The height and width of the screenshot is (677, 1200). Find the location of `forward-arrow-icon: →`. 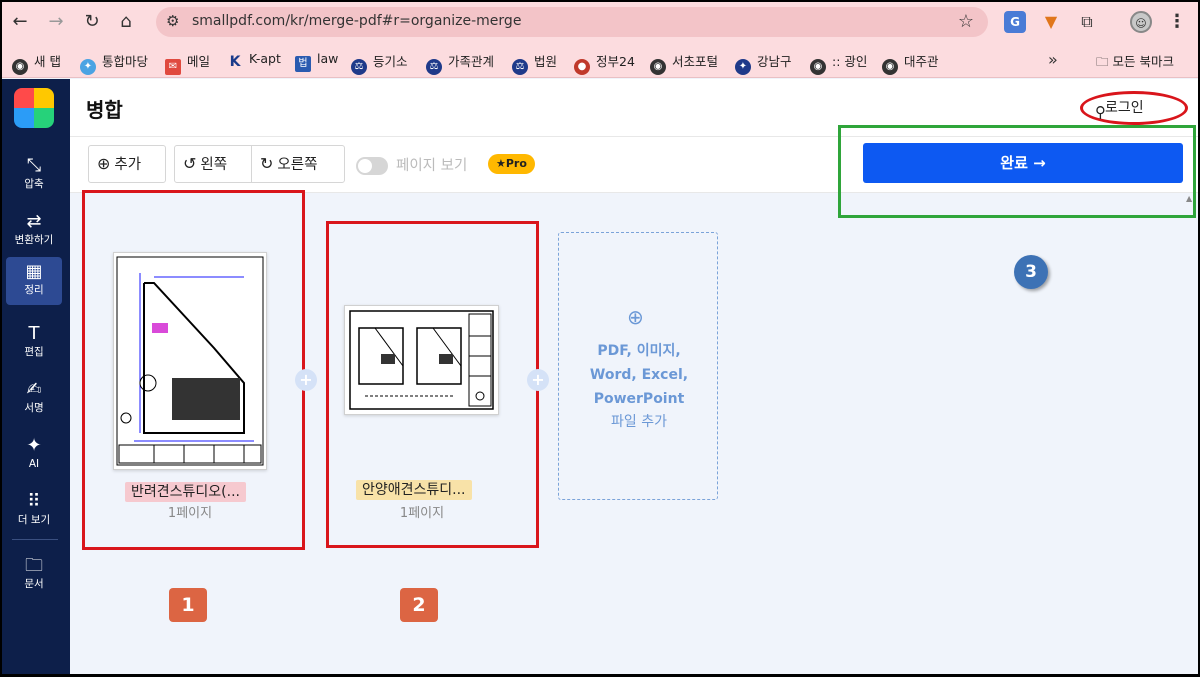

forward-arrow-icon: → is located at coordinates (56, 22).